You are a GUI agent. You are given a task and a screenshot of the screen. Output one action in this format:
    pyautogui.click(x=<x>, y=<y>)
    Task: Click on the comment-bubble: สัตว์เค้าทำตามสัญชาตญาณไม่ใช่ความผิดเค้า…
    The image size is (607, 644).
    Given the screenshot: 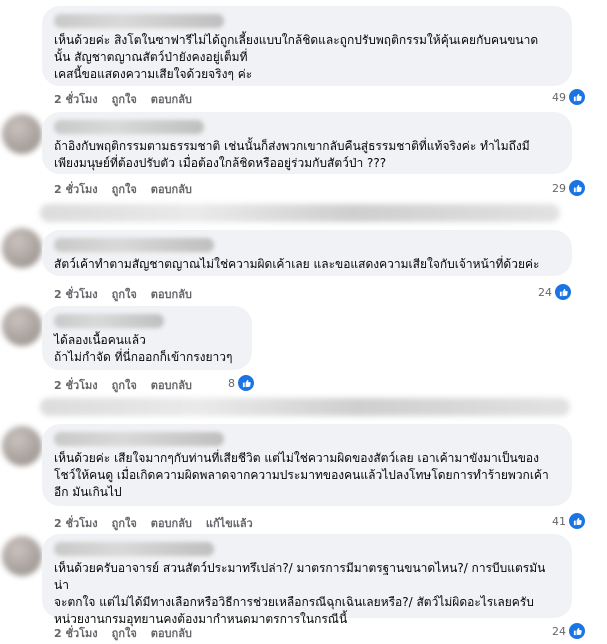 What is the action you would take?
    pyautogui.click(x=307, y=253)
    